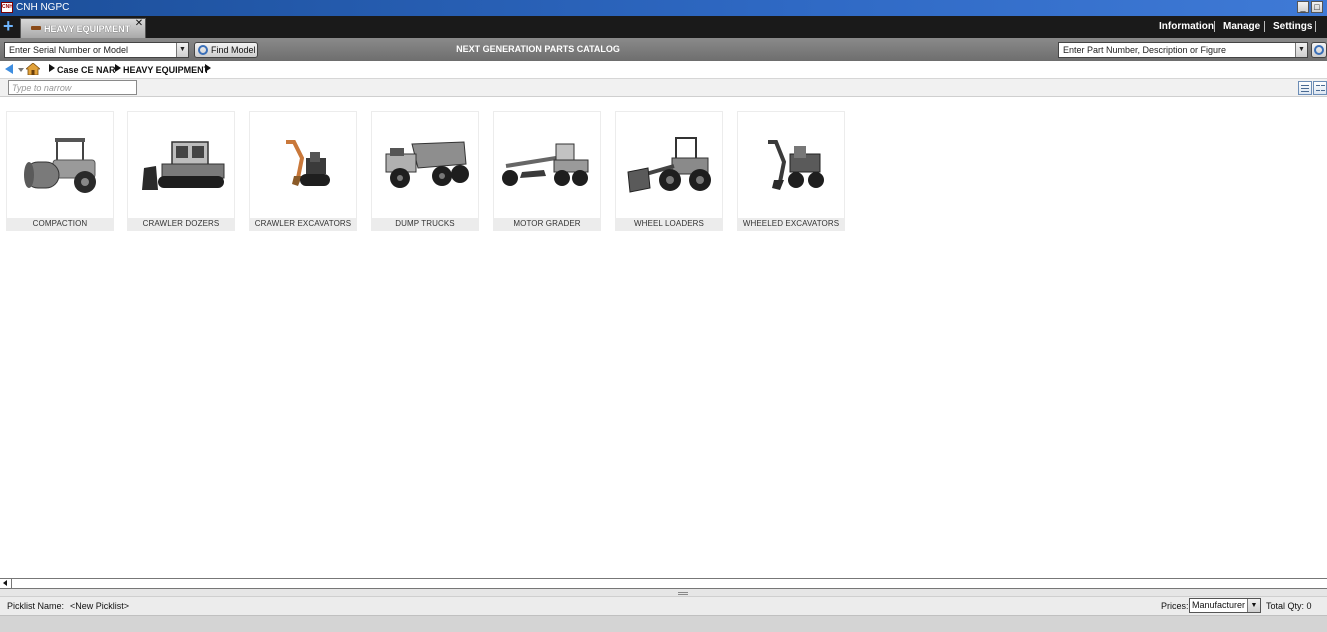 The height and width of the screenshot is (632, 1327). What do you see at coordinates (663, 27) in the screenshot?
I see `tab-bar` at bounding box center [663, 27].